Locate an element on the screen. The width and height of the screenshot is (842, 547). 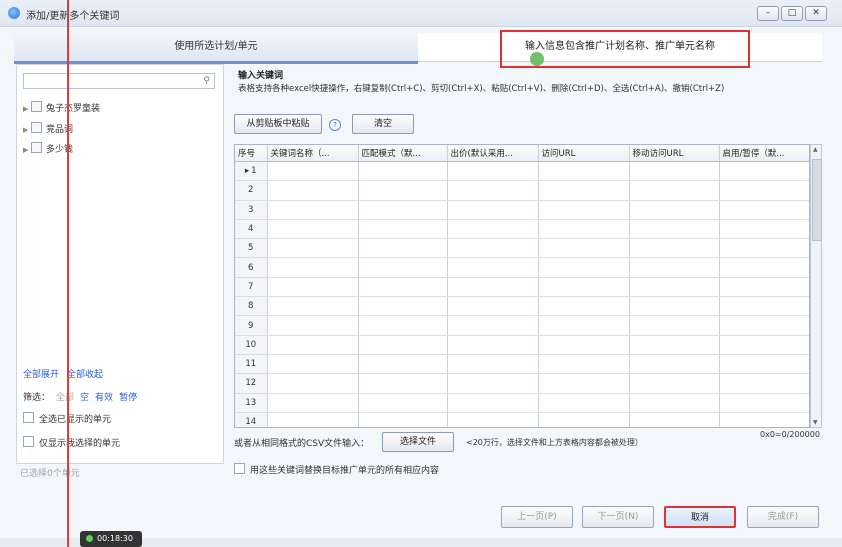
row-number: ▸ 1 is located at coordinates (251, 171).